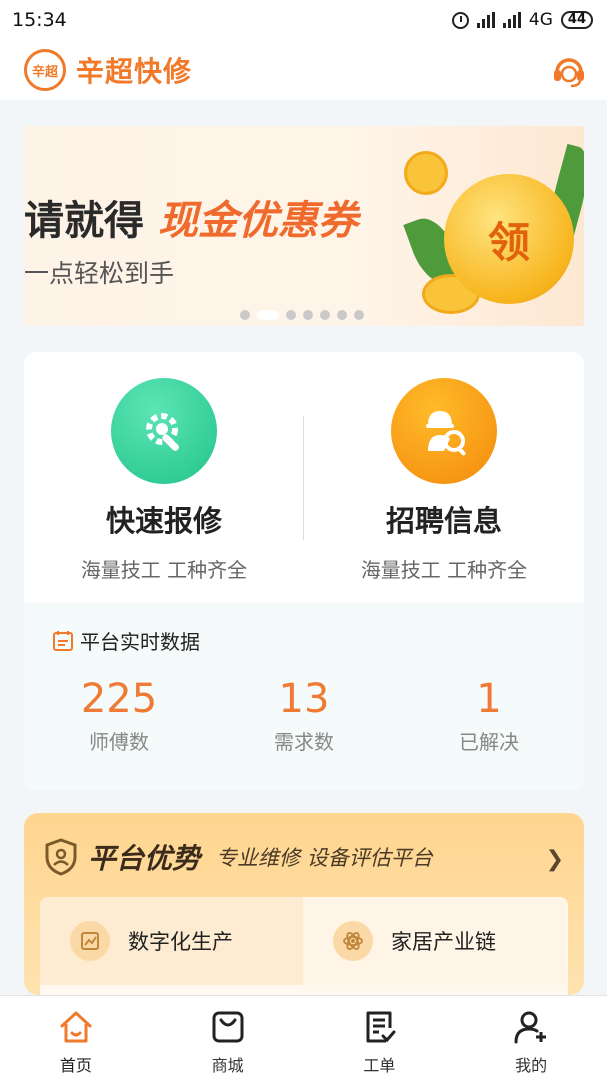 This screenshot has width=607, height=1080. What do you see at coordinates (489, 742) in the screenshot?
I see `stat-label: 已解决` at bounding box center [489, 742].